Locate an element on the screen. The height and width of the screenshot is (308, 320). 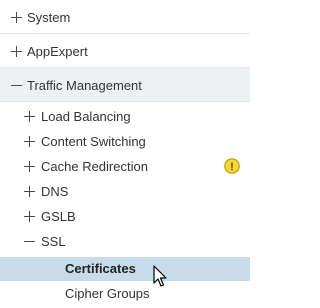
tree-item-label: Certificates is located at coordinates (100, 268).